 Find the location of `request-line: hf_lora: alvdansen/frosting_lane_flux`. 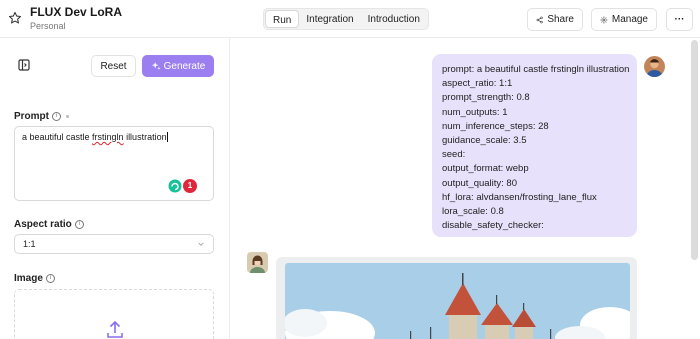

request-line: hf_lora: alvdansen/frosting_lane_flux is located at coordinates (519, 197).